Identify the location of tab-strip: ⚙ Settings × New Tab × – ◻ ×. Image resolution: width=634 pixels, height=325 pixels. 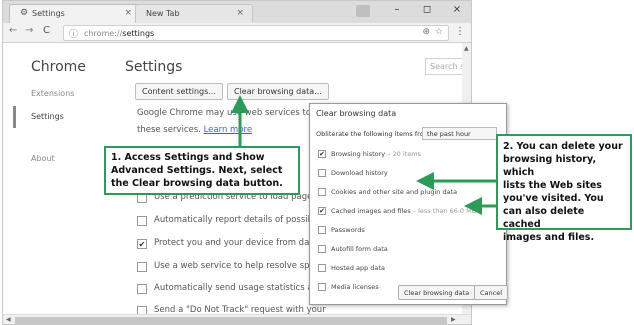
(237, 12).